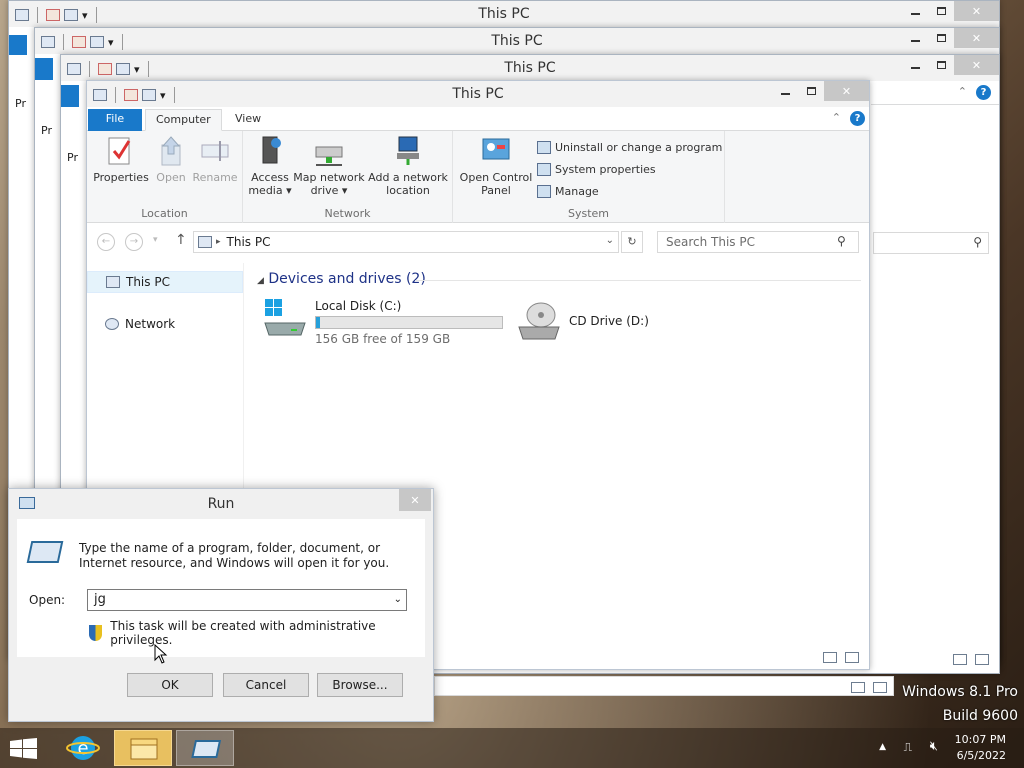 This screenshot has height=768, width=1024. What do you see at coordinates (266, 685) in the screenshot?
I see `cancel-button: Cancel` at bounding box center [266, 685].